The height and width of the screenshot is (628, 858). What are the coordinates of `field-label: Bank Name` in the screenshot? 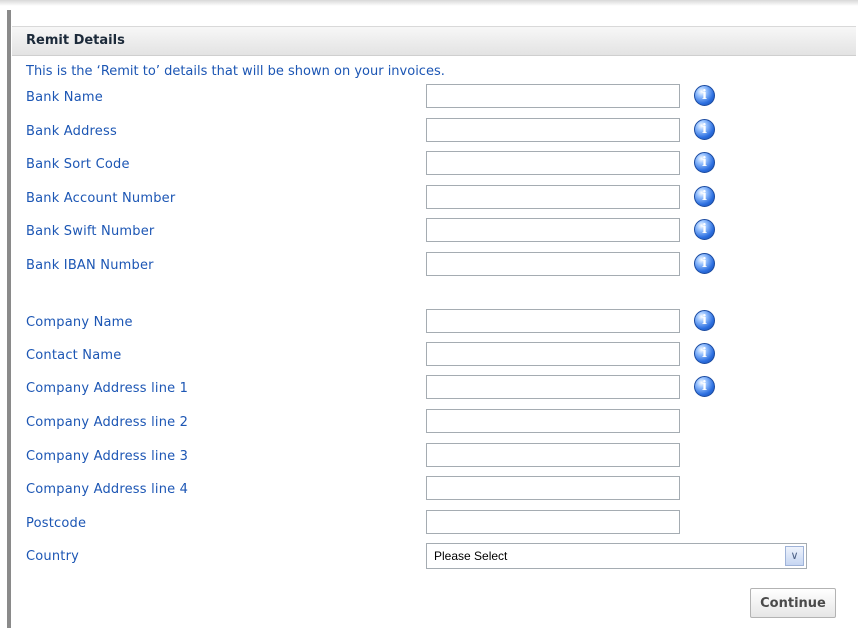 It's located at (64, 97).